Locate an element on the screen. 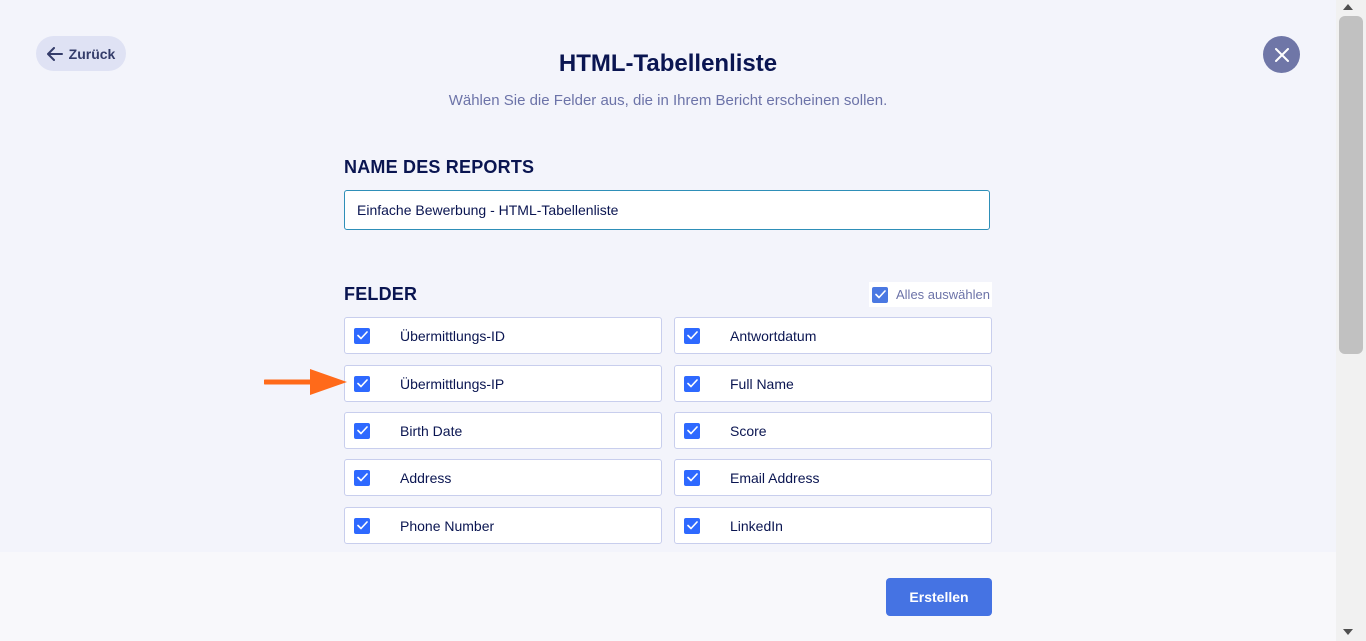  field-label: Übermittlungs-IP is located at coordinates (452, 383).